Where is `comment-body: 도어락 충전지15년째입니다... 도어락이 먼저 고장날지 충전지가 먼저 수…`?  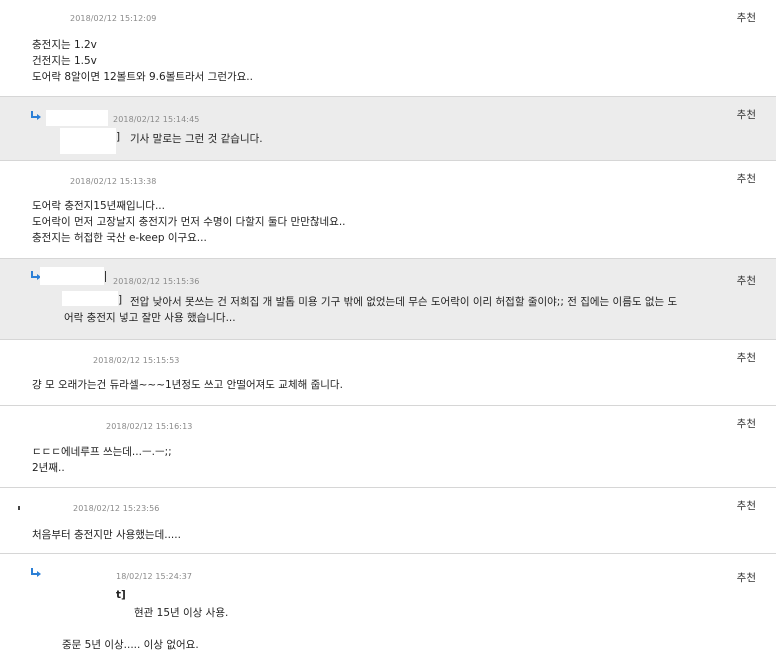 comment-body: 도어락 충전지15년째입니다... 도어락이 먼저 고장날지 충전지가 먼저 수… is located at coordinates (189, 222).